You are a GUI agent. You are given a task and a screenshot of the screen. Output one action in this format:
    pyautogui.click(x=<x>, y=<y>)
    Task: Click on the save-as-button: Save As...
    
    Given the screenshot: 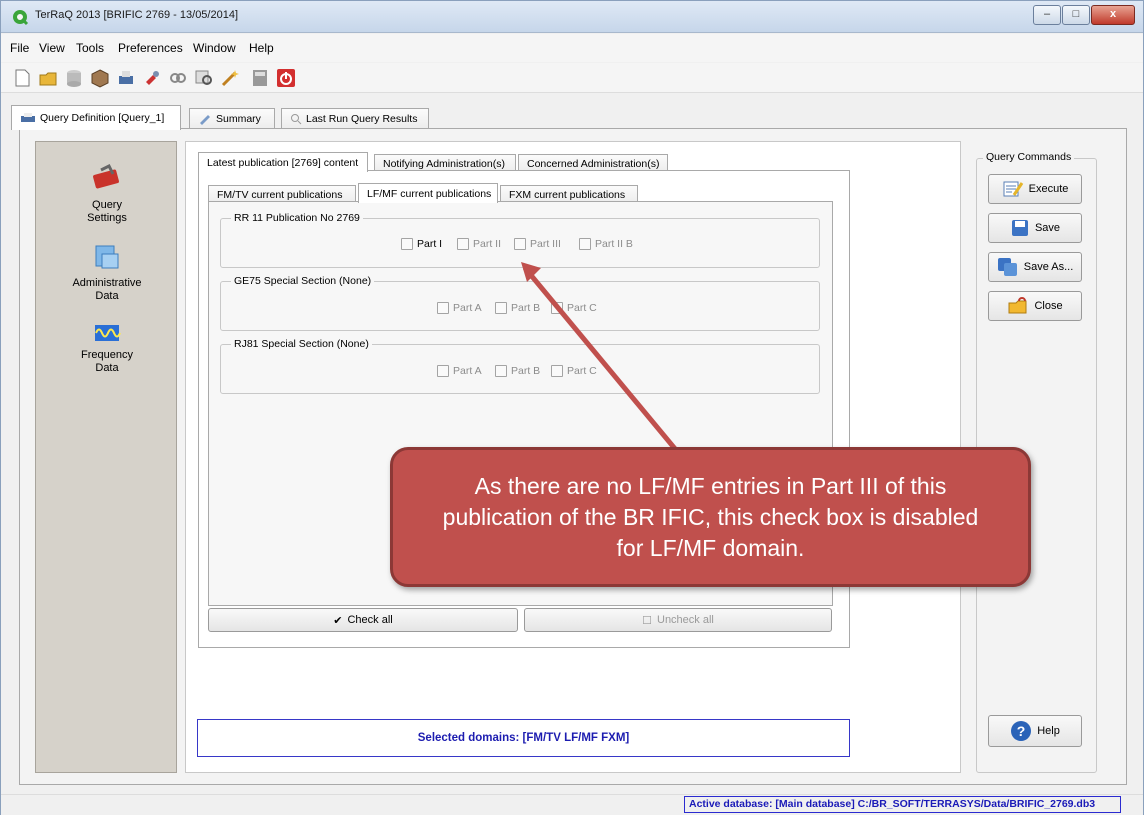 What is the action you would take?
    pyautogui.click(x=1035, y=267)
    